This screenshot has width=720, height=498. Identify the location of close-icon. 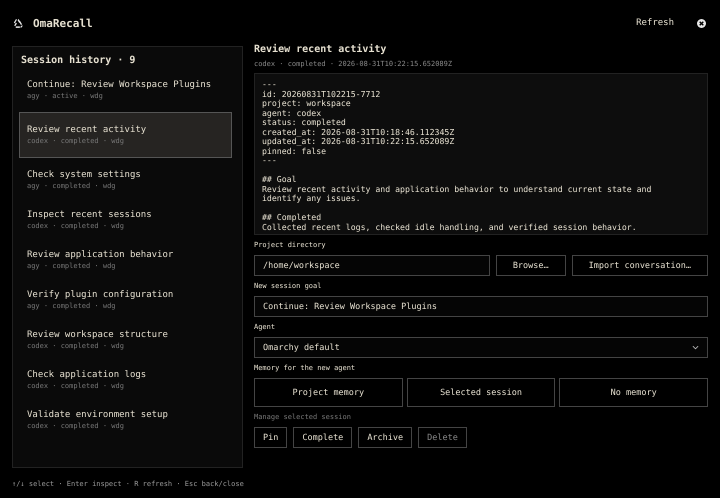
(701, 23).